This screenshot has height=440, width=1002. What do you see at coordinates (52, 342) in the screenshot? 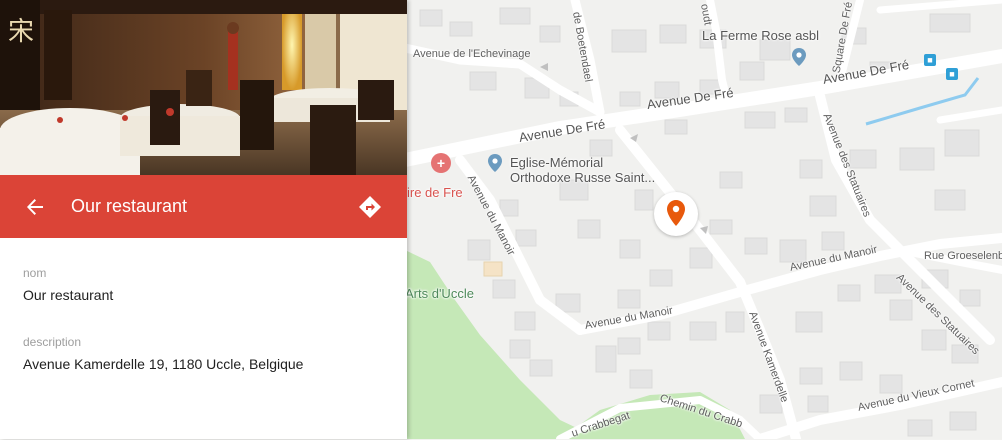
I see `field-label: description` at bounding box center [52, 342].